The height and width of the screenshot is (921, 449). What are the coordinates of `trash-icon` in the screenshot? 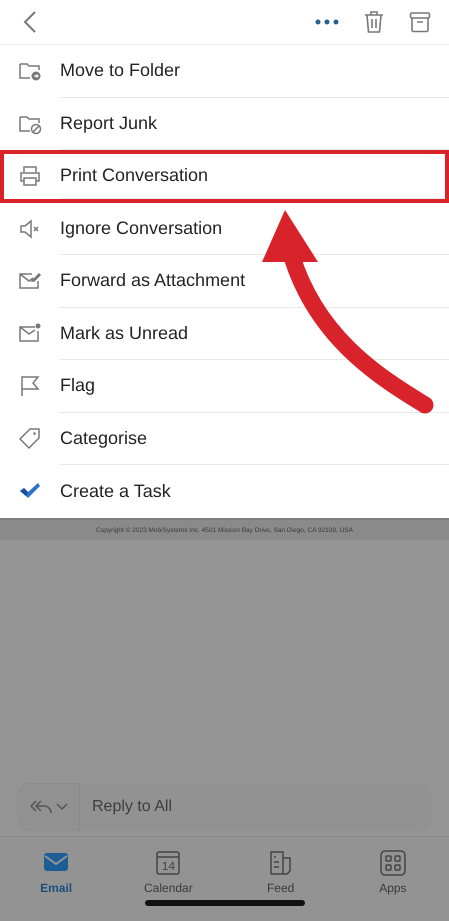 It's located at (374, 22).